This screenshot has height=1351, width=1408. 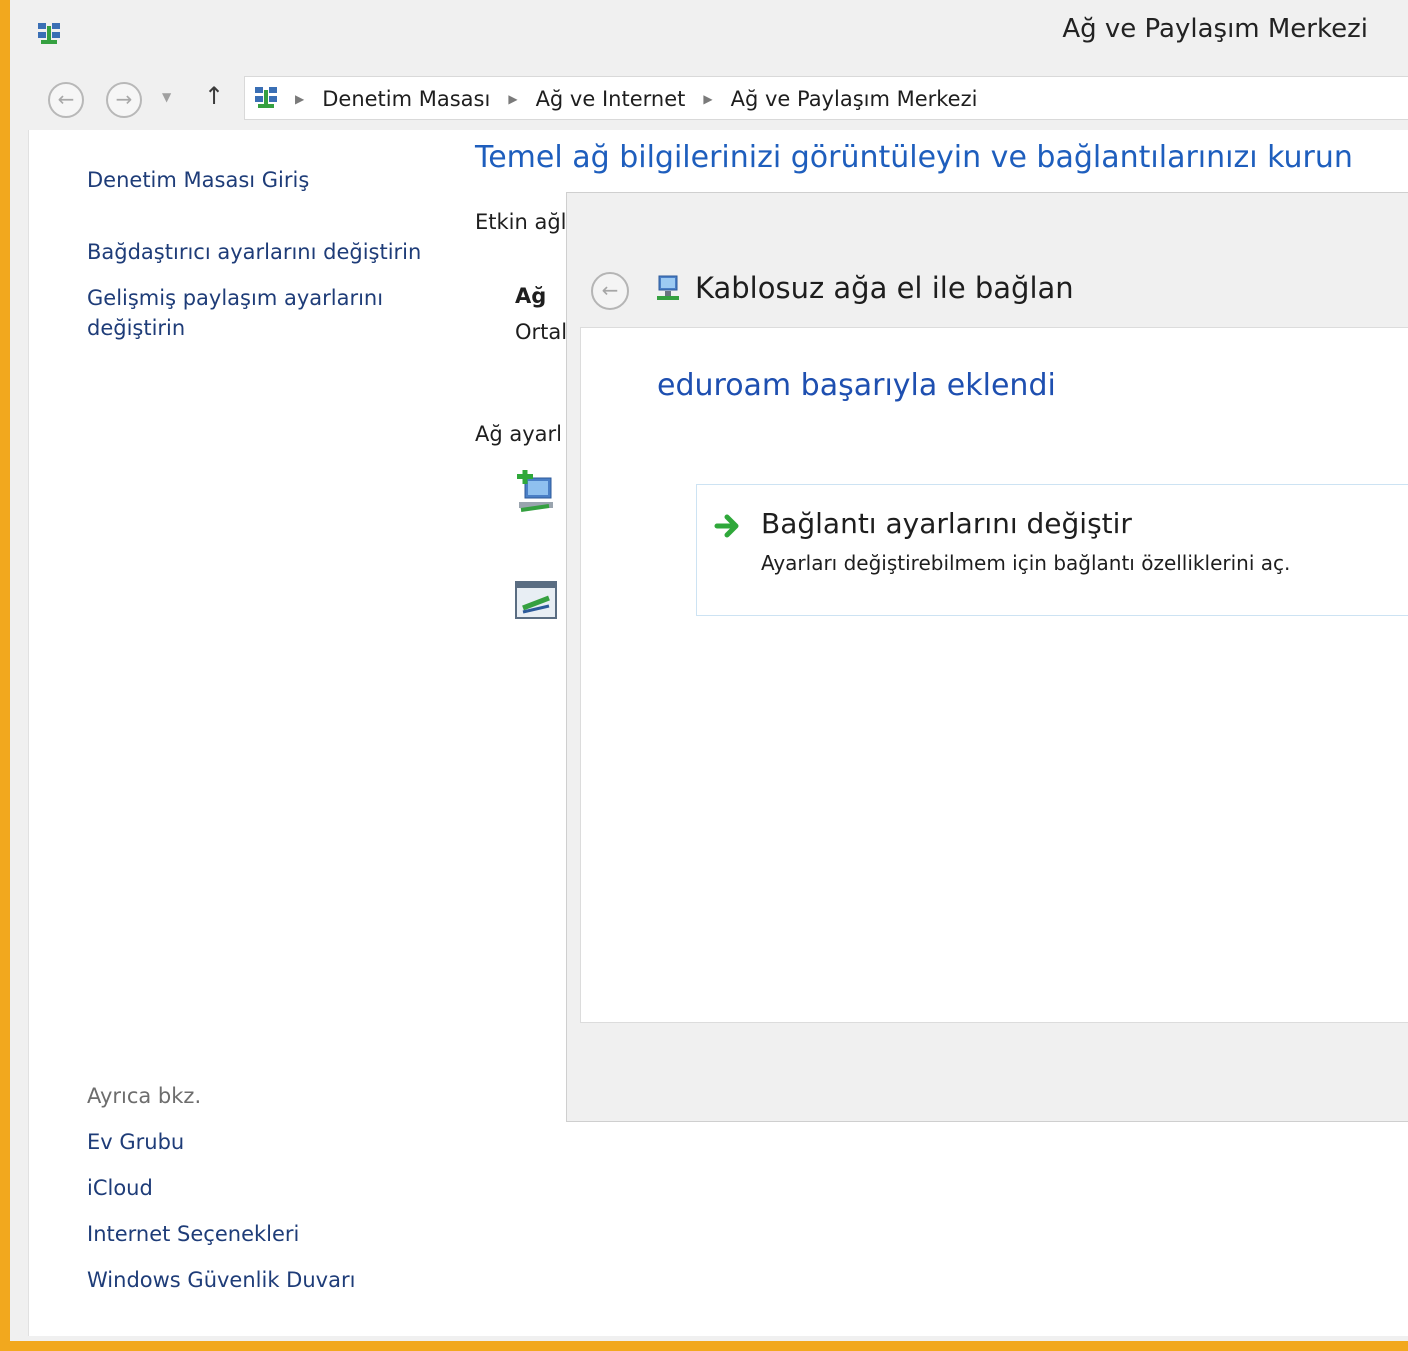 I want to click on see-also-link-icloud: iCloud, so click(x=120, y=1188).